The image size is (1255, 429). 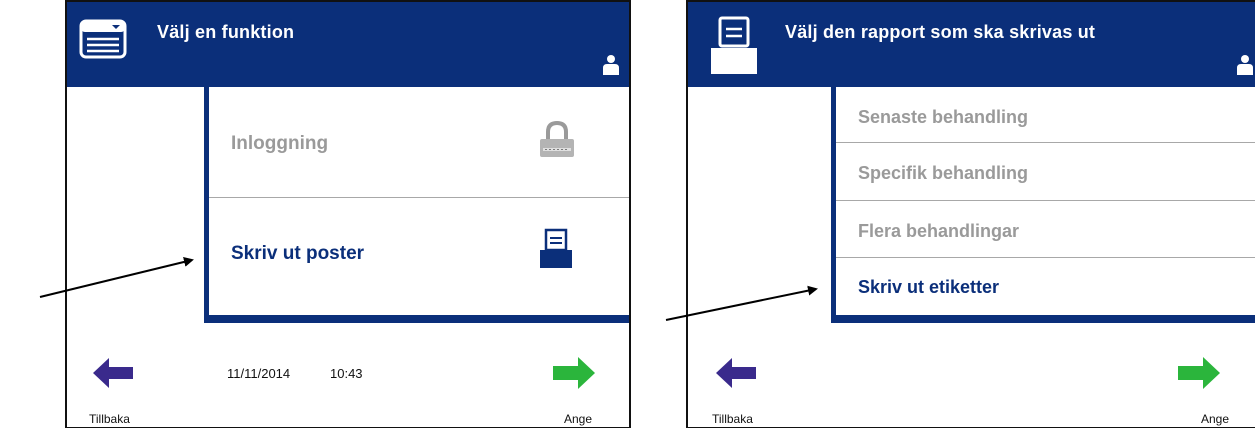 I want to click on menu-item-label: Skriv ut etiketter, so click(x=929, y=287).